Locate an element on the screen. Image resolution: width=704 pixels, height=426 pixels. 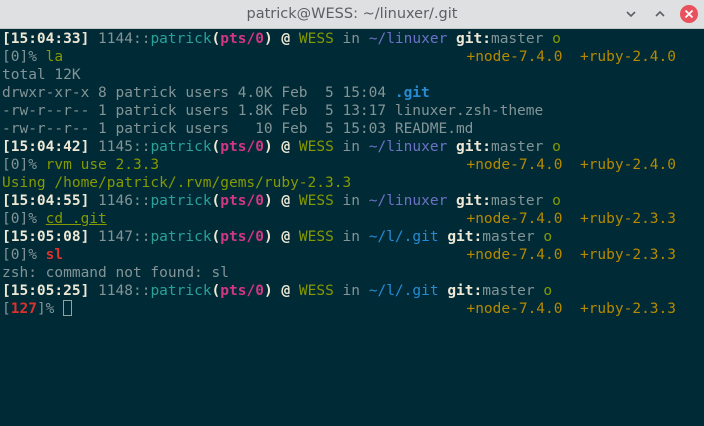
prompt-time: 15:04:55 is located at coordinates (45, 201).